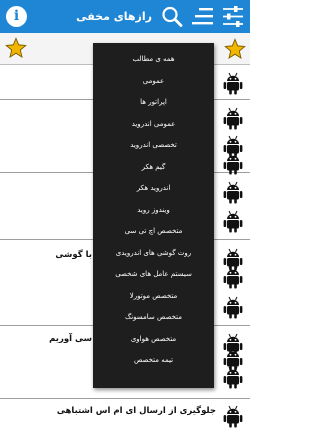 The width and height of the screenshot is (320, 444). What do you see at coordinates (125, 421) in the screenshot?
I see `list-item: جلوگیری از ارسال ای ام اس اشتباهی` at bounding box center [125, 421].